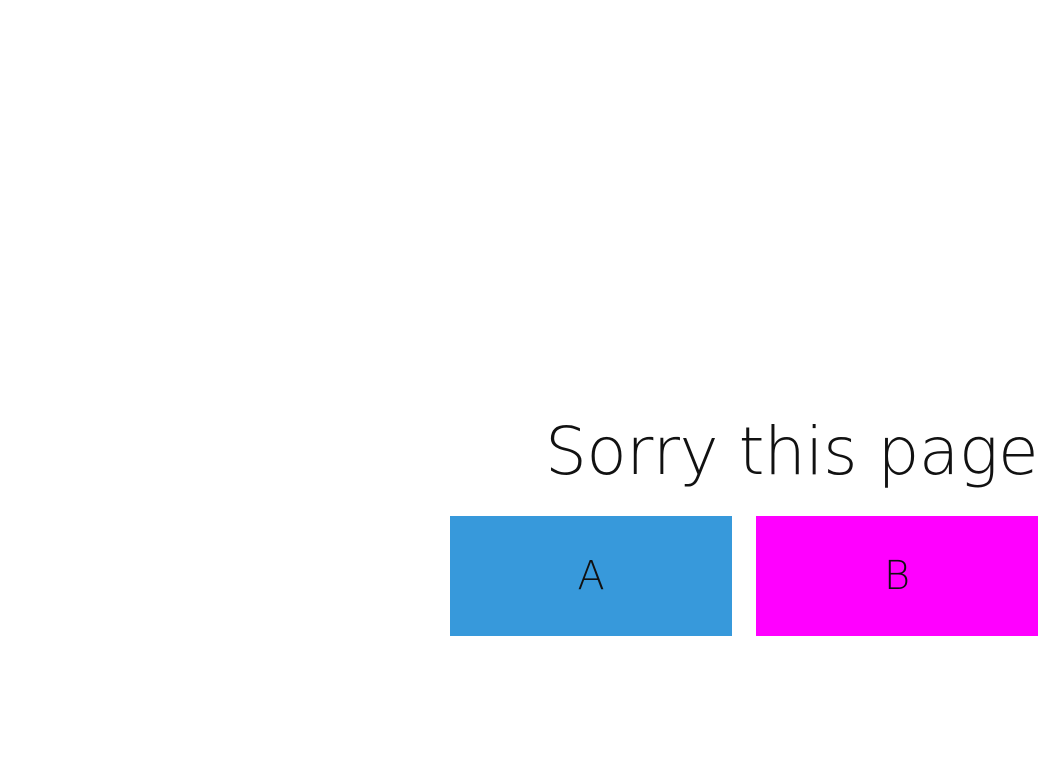 This screenshot has width=1050, height=759. I want to click on error-message: Sorry this page c, so click(797, 451).